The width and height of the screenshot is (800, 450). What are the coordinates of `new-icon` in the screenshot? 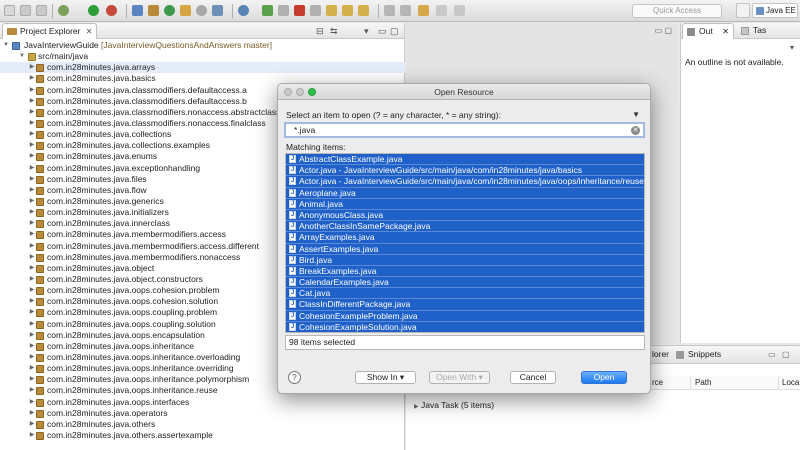 It's located at (9, 10).